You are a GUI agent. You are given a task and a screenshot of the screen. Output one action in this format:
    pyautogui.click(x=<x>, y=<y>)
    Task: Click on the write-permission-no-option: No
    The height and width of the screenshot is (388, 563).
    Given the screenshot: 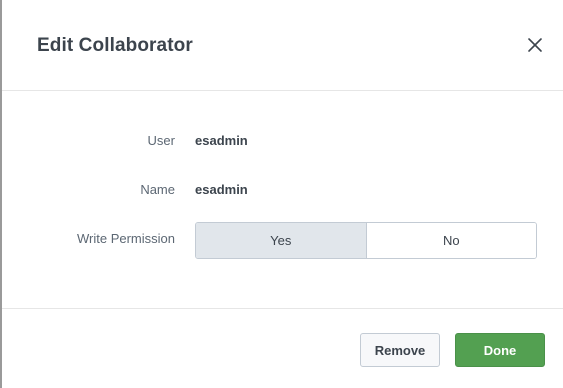 What is the action you would take?
    pyautogui.click(x=450, y=240)
    